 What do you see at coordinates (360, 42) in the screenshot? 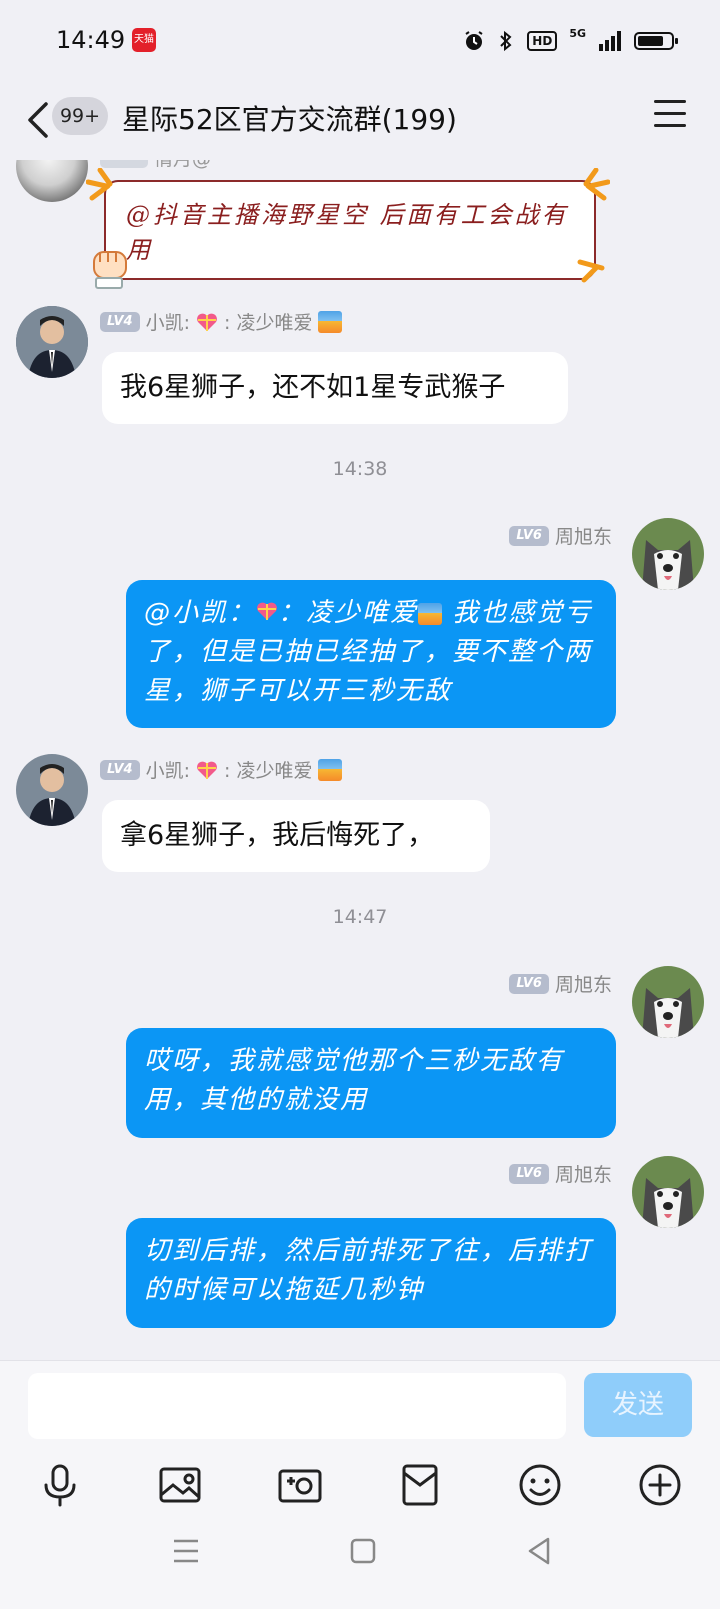
I see `status-bar: 14:49 天猫 HD 5G` at bounding box center [360, 42].